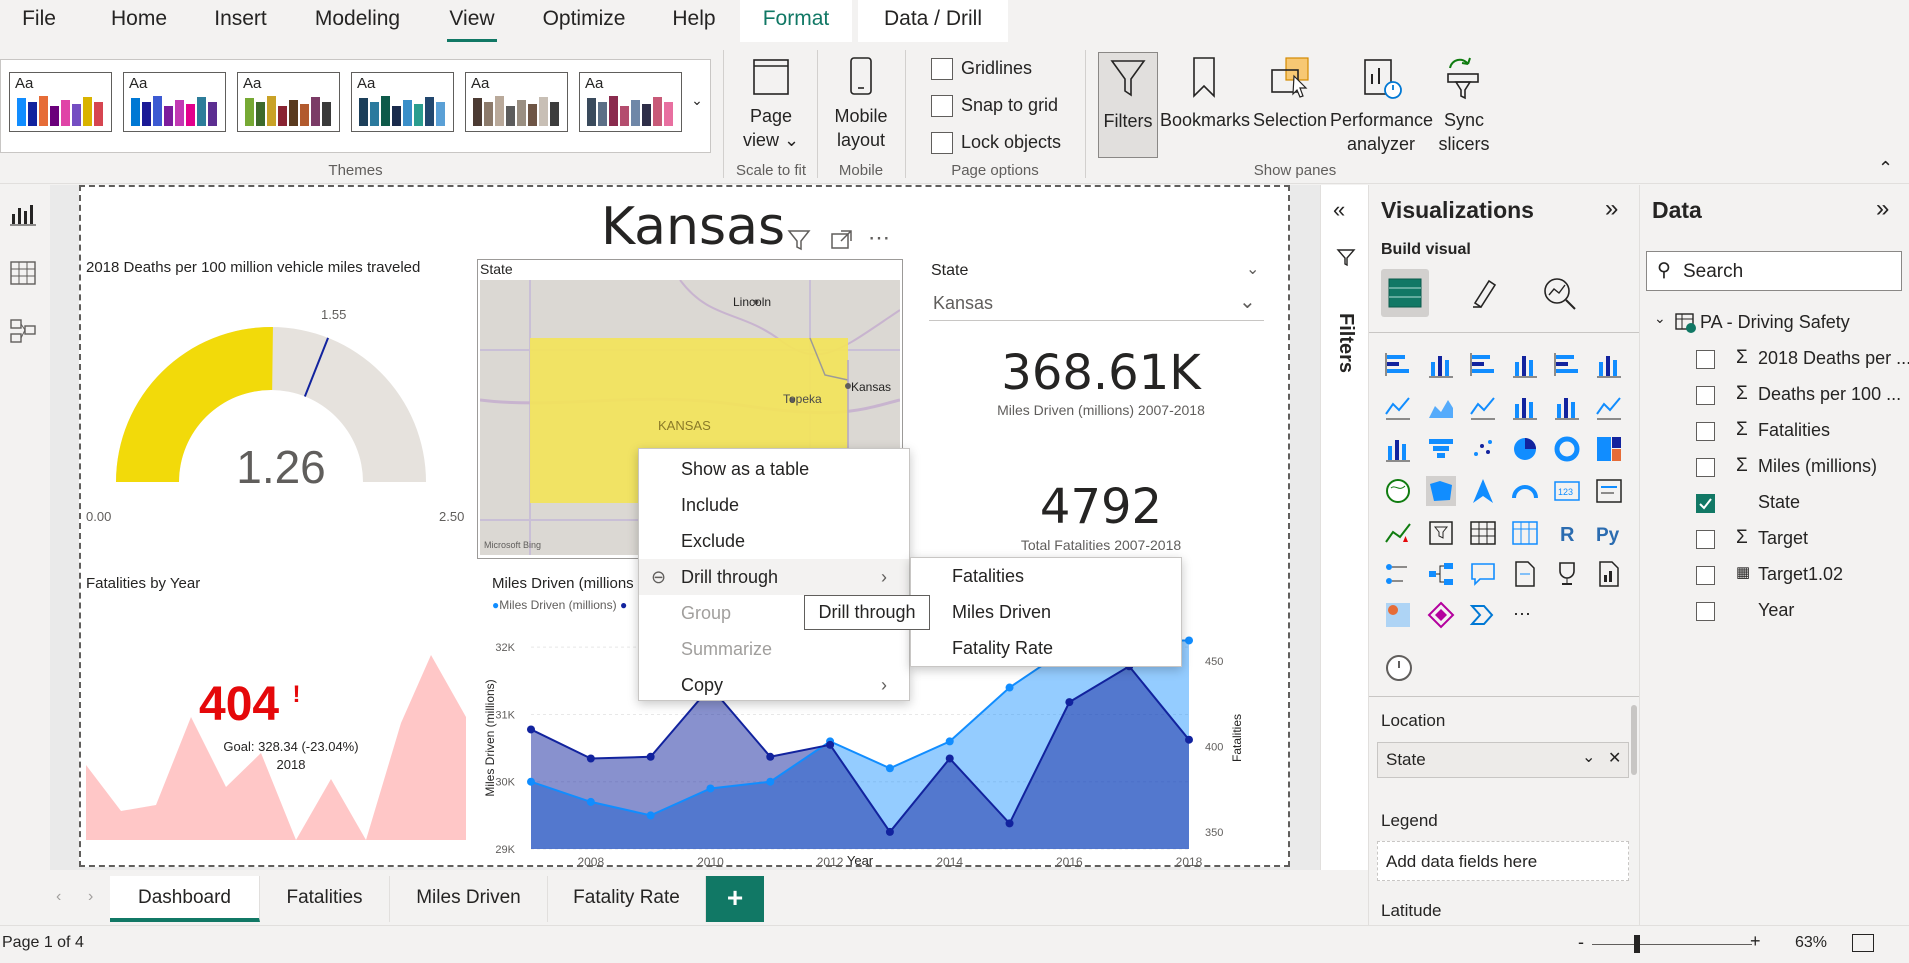 This screenshot has height=963, width=1909. What do you see at coordinates (1614, 758) in the screenshot?
I see `remove-field-icon: ✕` at bounding box center [1614, 758].